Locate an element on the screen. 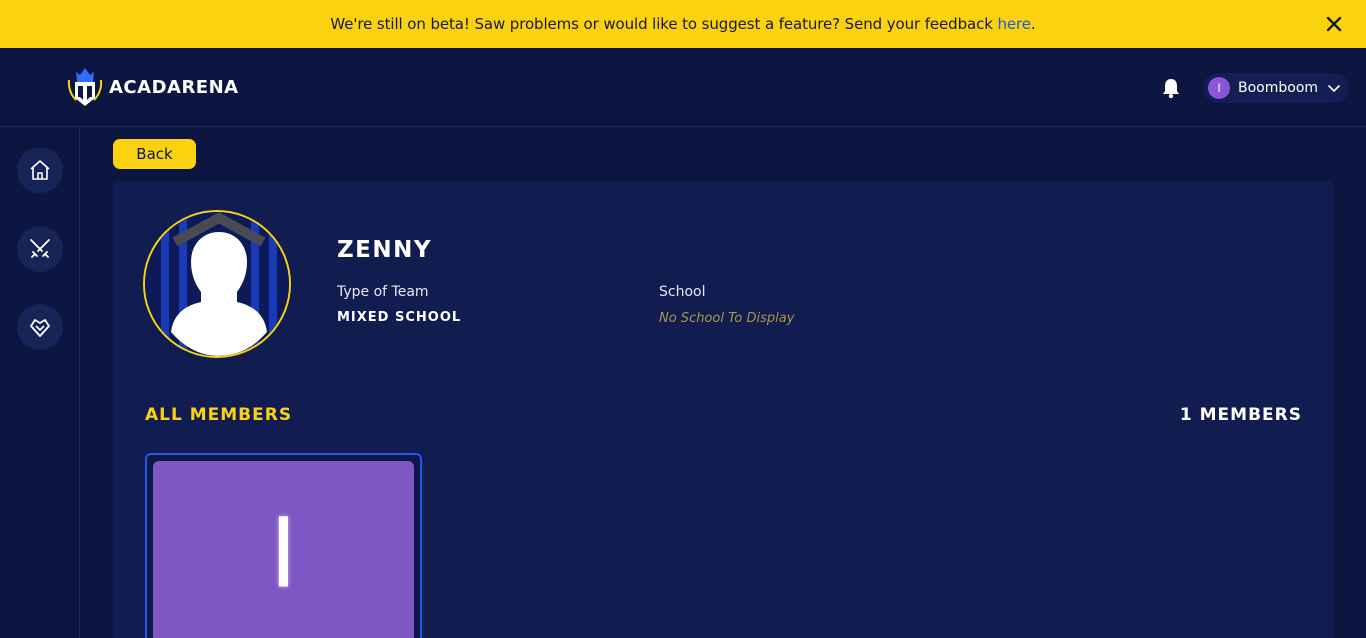 The image size is (1366, 638). team-type-value: MIXED SCHOOL is located at coordinates (399, 317).